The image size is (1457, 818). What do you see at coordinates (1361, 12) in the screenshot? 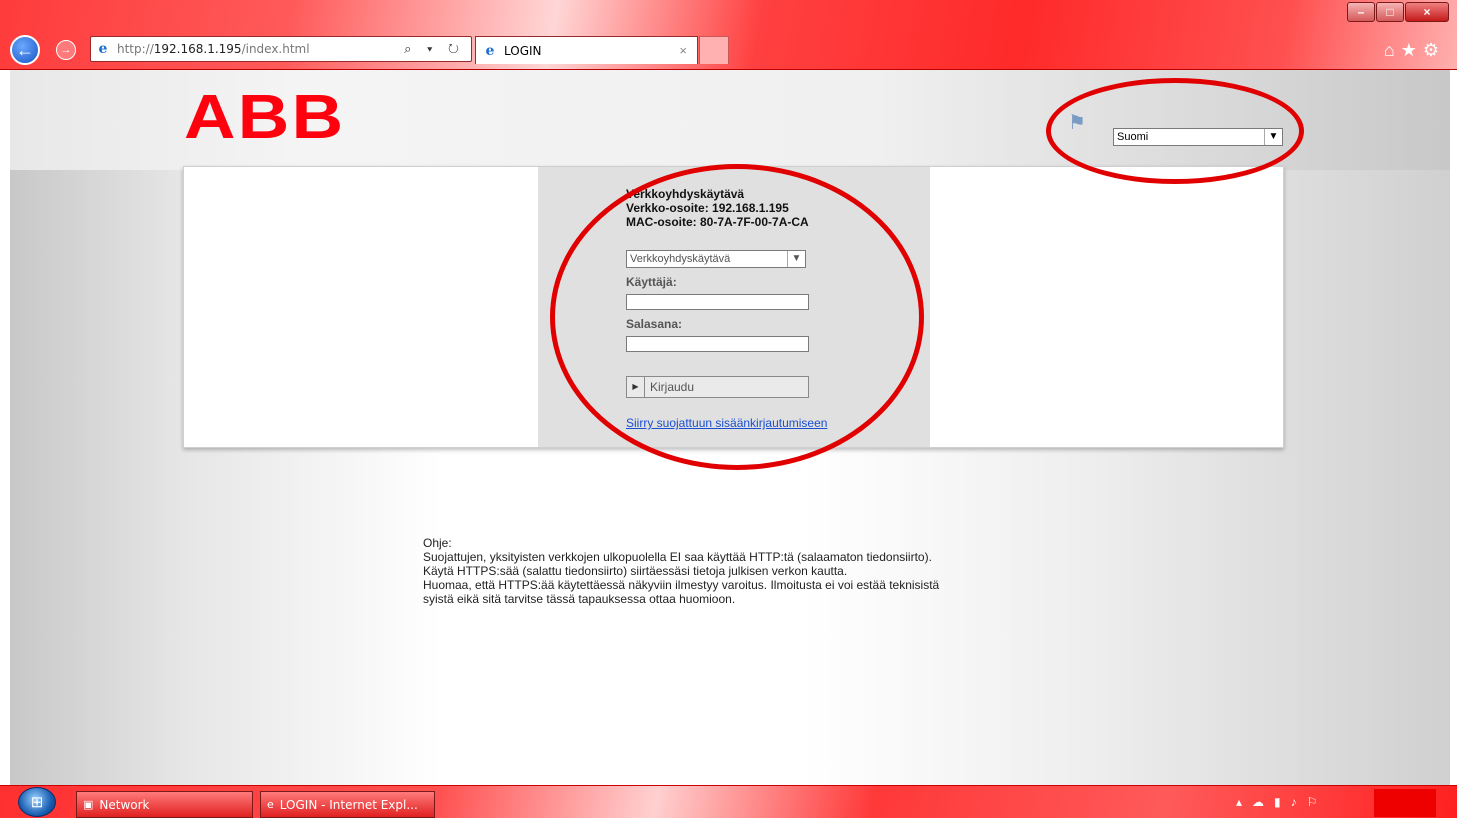
I see `minimize-button: –` at bounding box center [1361, 12].